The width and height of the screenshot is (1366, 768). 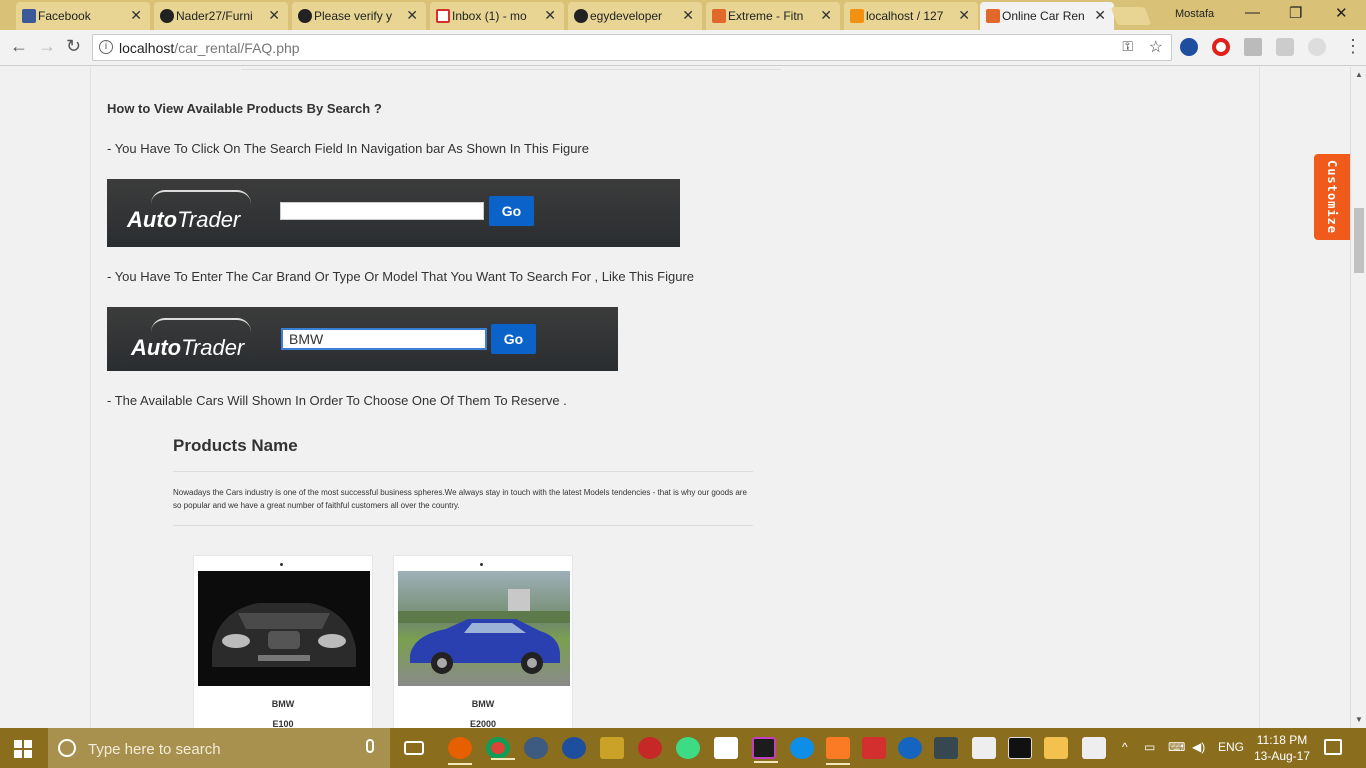 I want to click on url-text: localhost/car_rental/FAQ.php, so click(x=209, y=48).